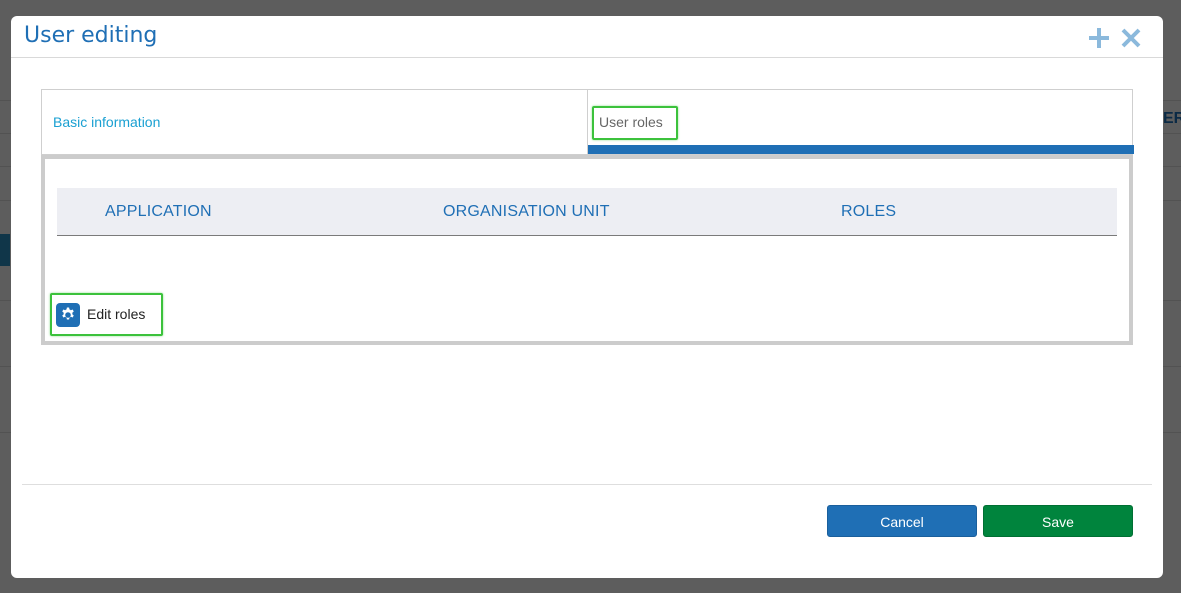  Describe the element at coordinates (587, 37) in the screenshot. I see `dialog-header: User editing` at that location.